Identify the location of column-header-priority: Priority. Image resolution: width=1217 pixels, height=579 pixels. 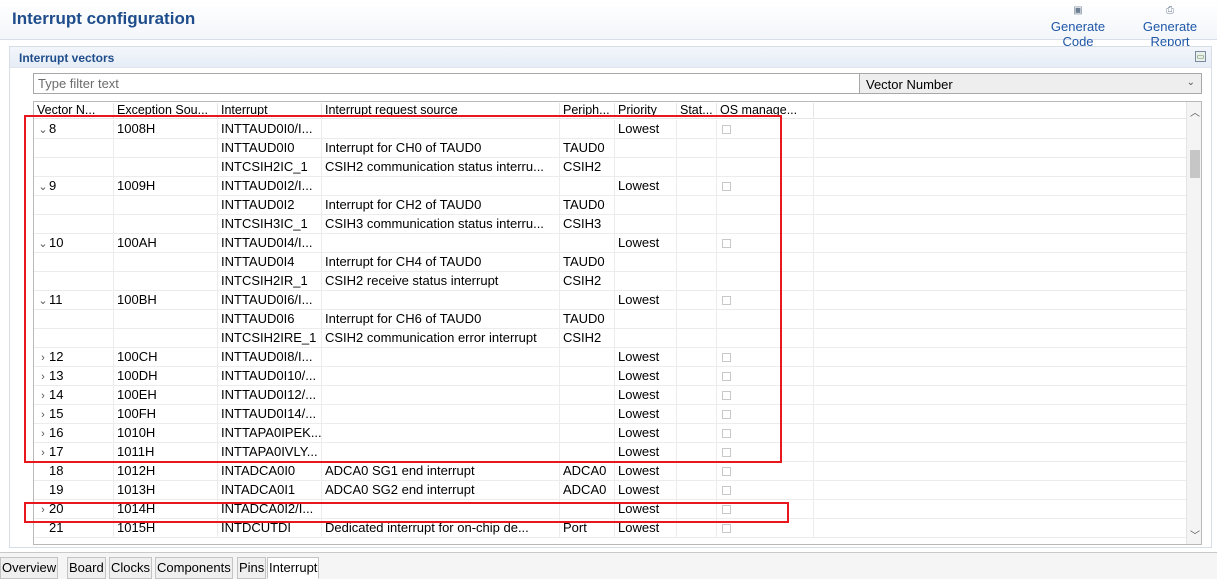
(646, 110).